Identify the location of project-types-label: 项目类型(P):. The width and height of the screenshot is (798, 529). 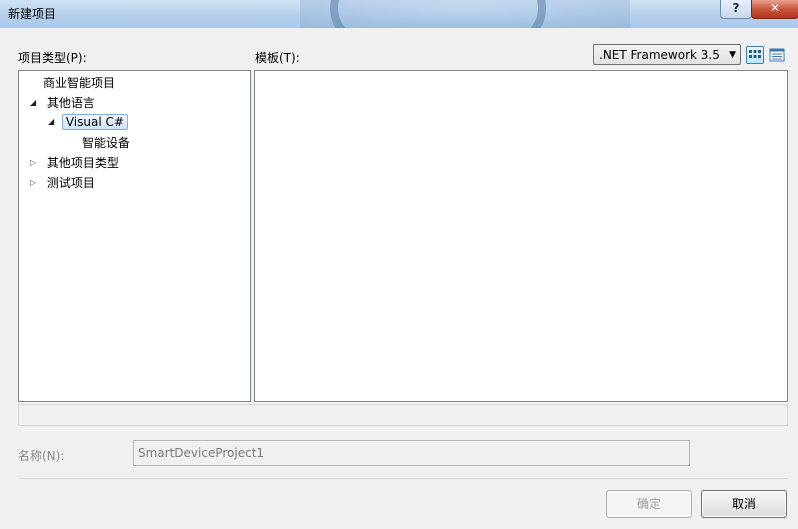
(52, 58).